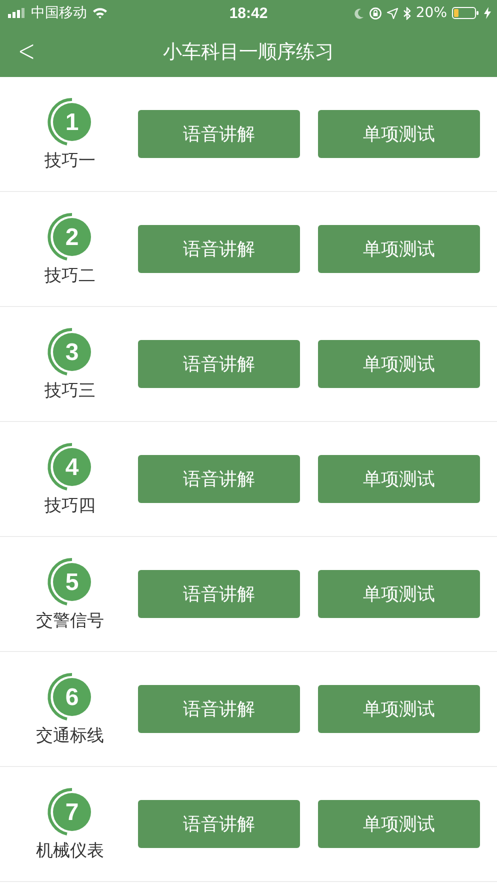 This screenshot has height=883, width=497. Describe the element at coordinates (17, 13) in the screenshot. I see `signal-icon` at that location.